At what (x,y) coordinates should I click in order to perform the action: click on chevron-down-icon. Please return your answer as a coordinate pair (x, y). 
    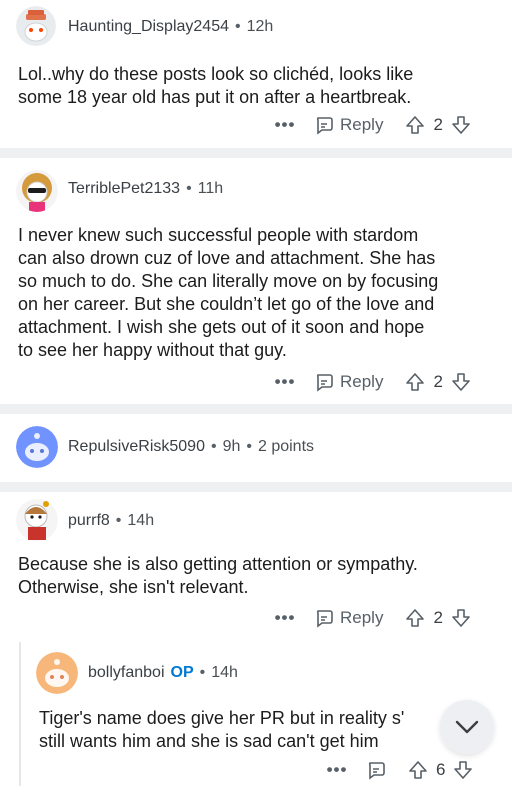
    Looking at the image, I should click on (467, 727).